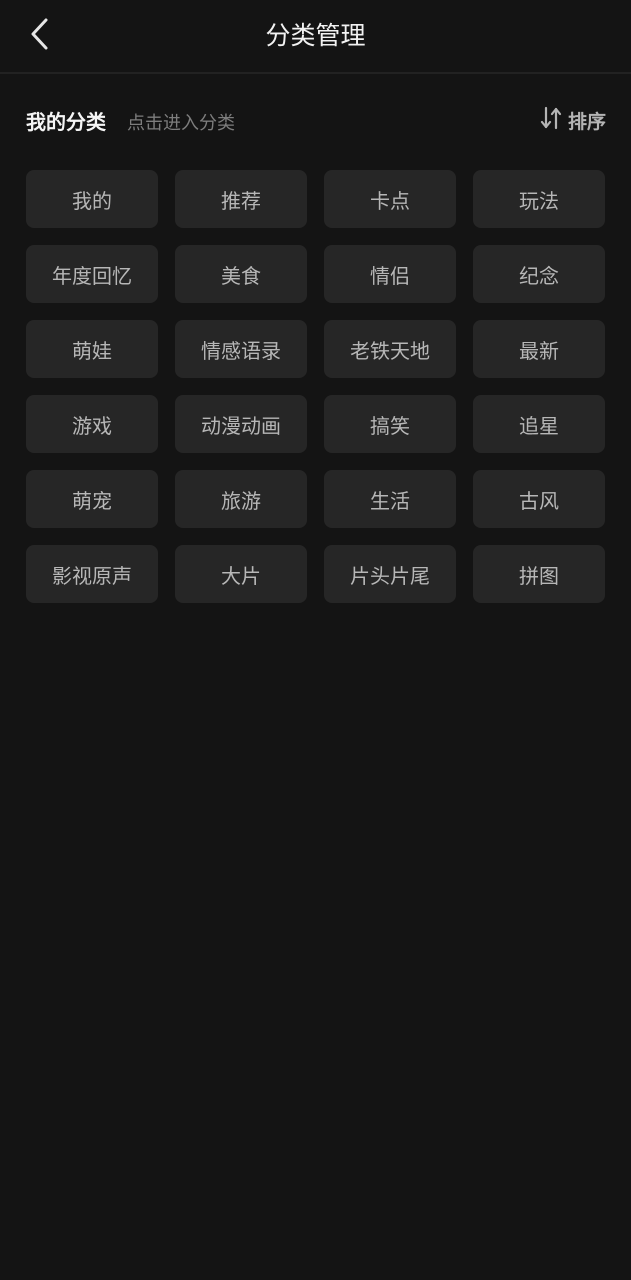  Describe the element at coordinates (551, 120) in the screenshot. I see `sort-arrows-icon` at that location.